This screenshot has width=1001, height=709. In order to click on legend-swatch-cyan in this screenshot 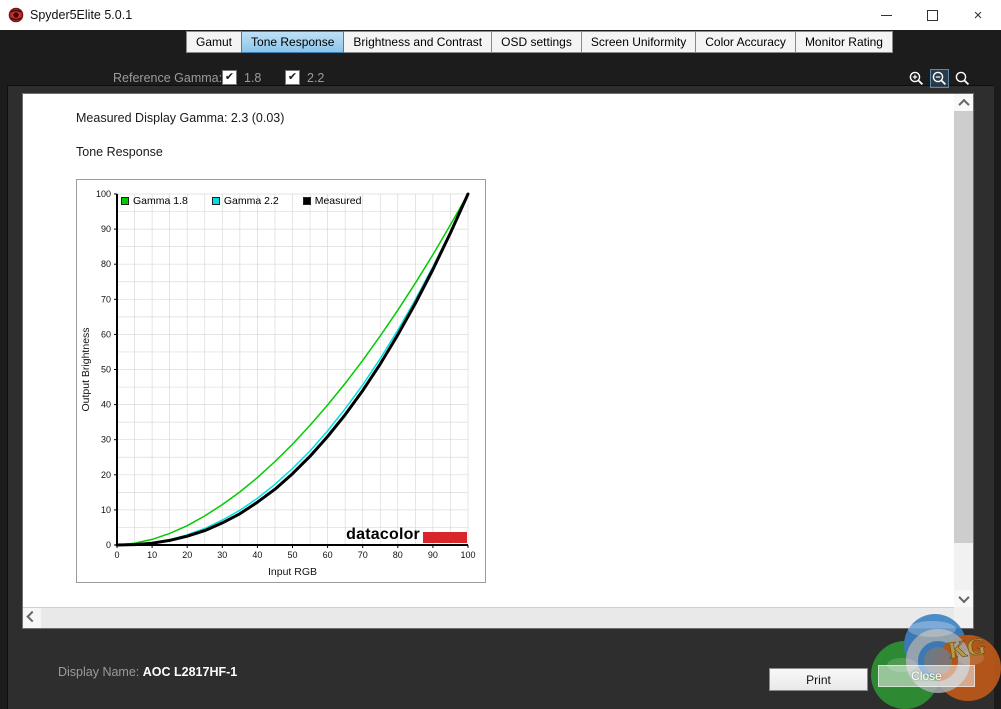, I will do `click(215, 201)`.